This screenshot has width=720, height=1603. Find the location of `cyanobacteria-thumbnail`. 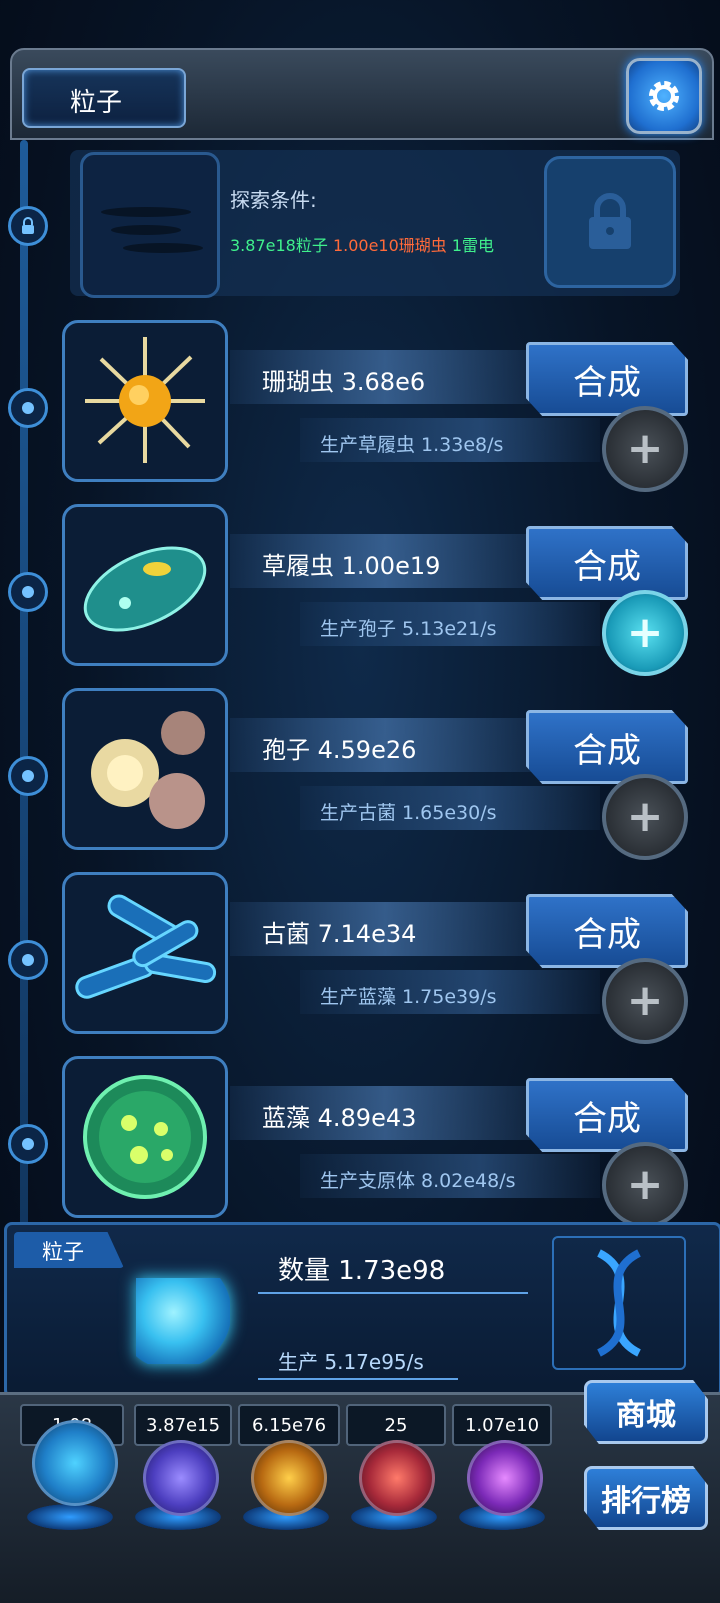

cyanobacteria-thumbnail is located at coordinates (145, 1137).